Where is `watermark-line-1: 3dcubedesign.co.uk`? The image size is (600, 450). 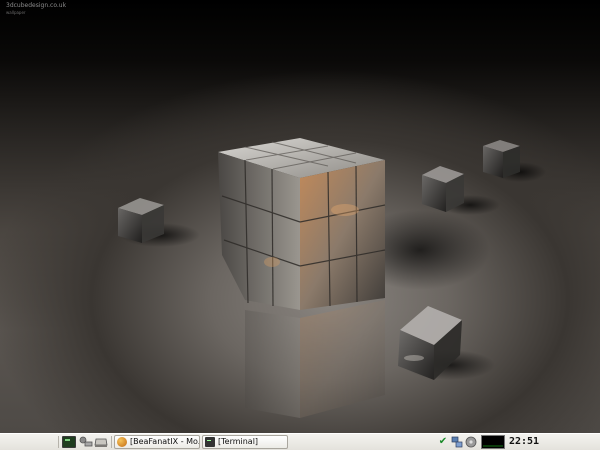
watermark-line-1: 3dcubedesign.co.uk is located at coordinates (36, 5).